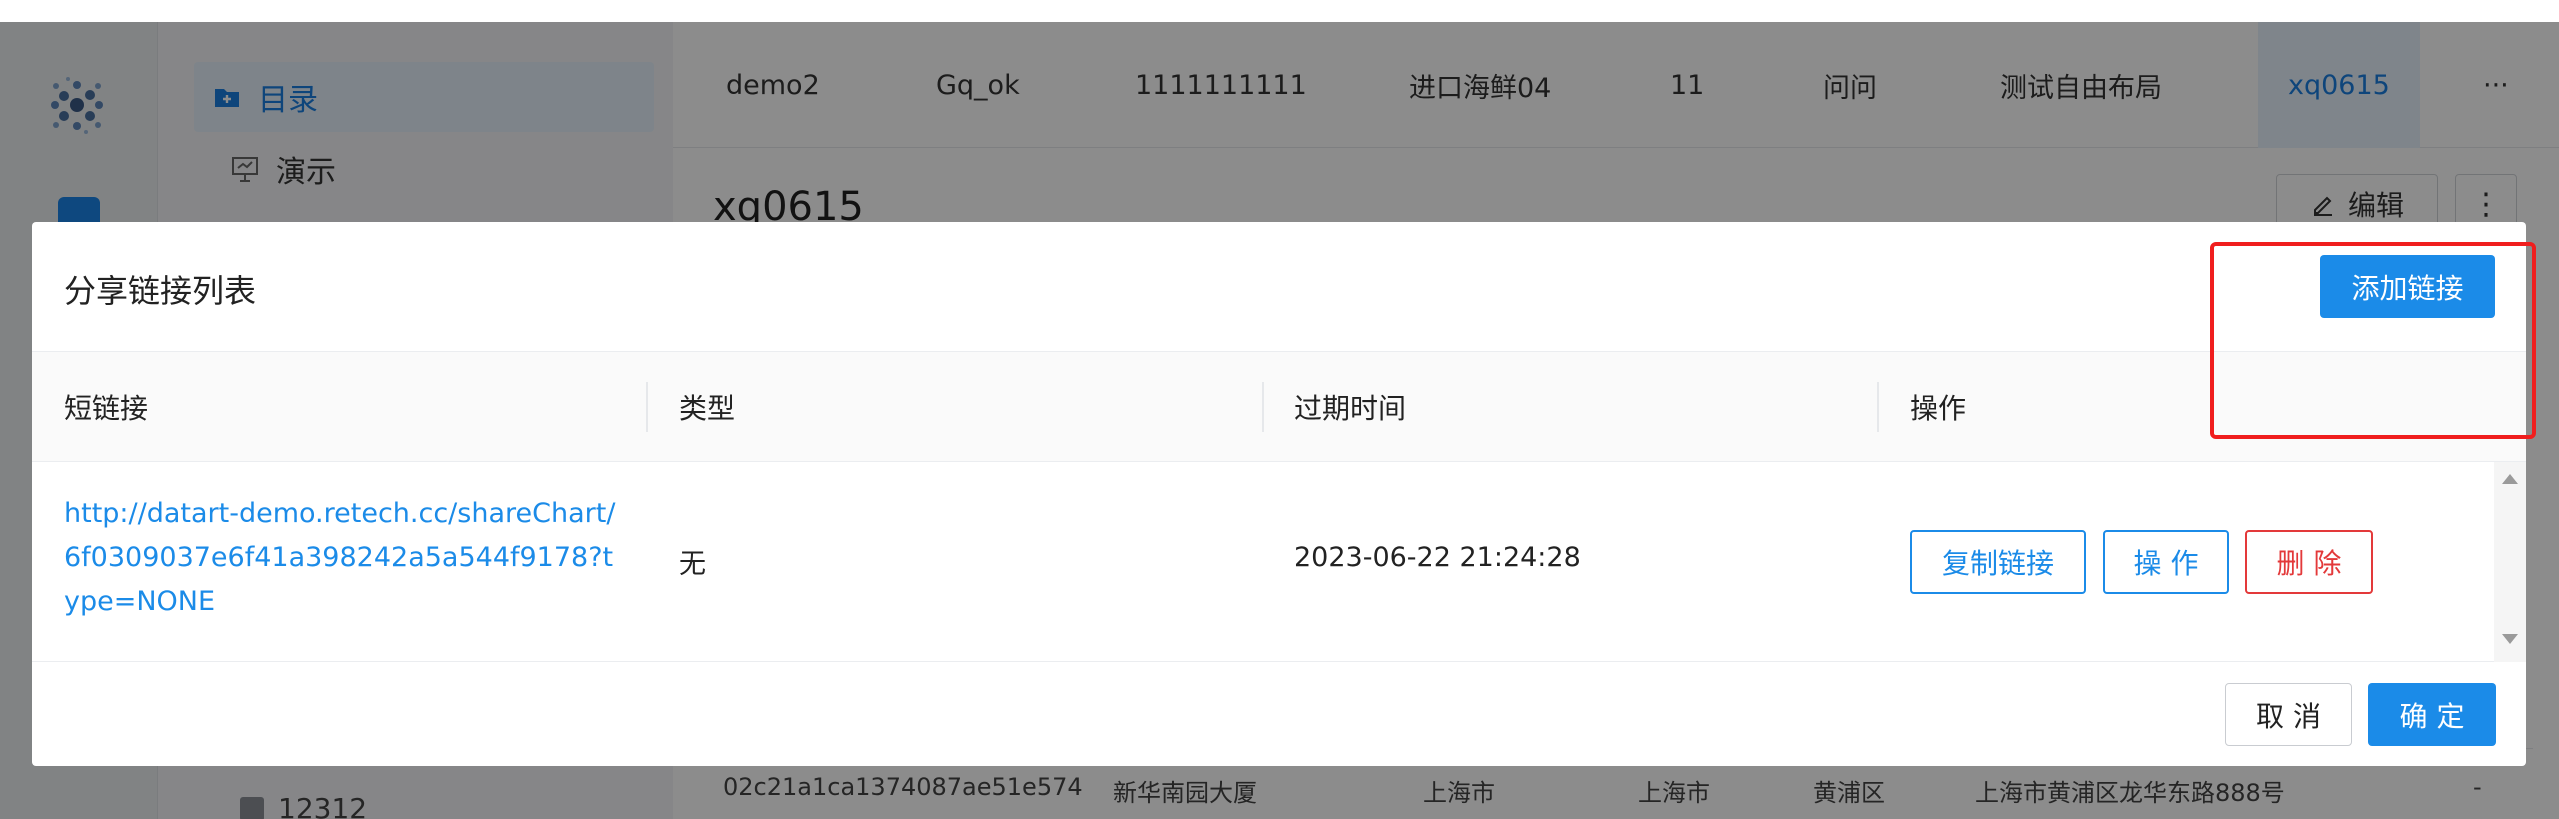 The width and height of the screenshot is (2559, 819). Describe the element at coordinates (707, 408) in the screenshot. I see `column-header-type: 类型` at that location.